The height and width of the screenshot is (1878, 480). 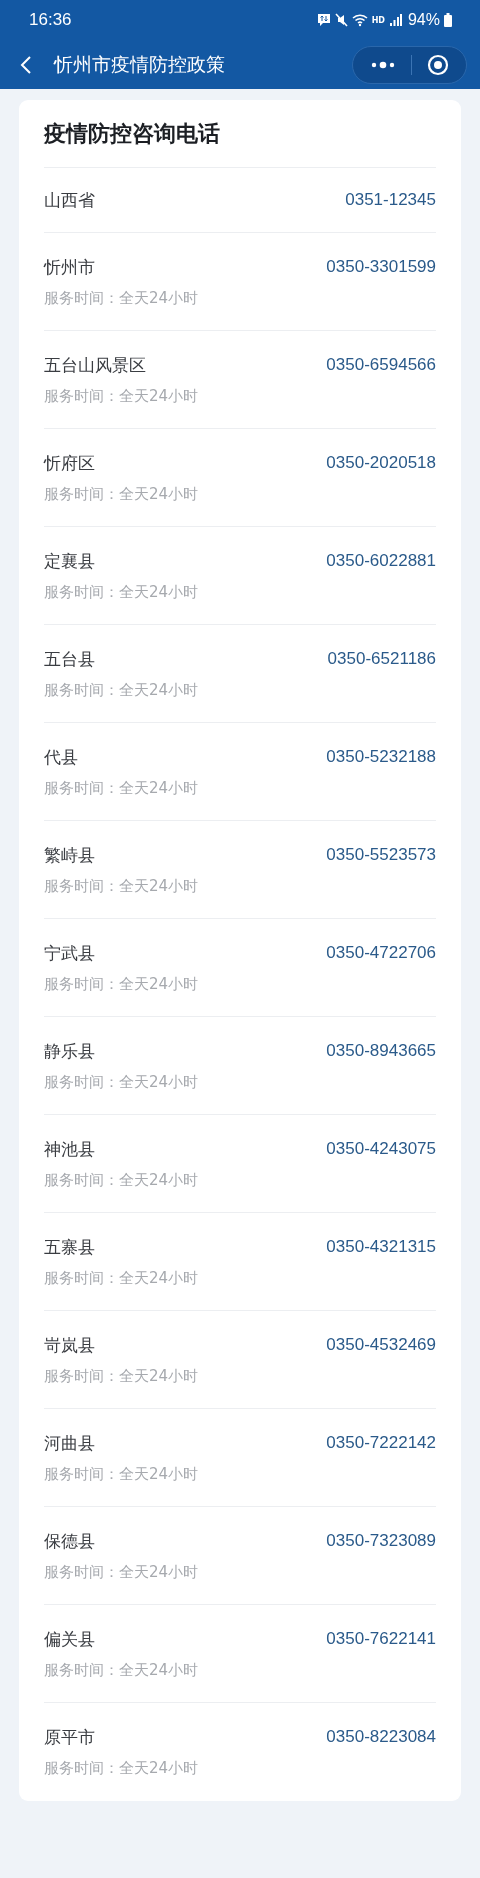 What do you see at coordinates (381, 365) in the screenshot?
I see `phone-link: 0350-6594566` at bounding box center [381, 365].